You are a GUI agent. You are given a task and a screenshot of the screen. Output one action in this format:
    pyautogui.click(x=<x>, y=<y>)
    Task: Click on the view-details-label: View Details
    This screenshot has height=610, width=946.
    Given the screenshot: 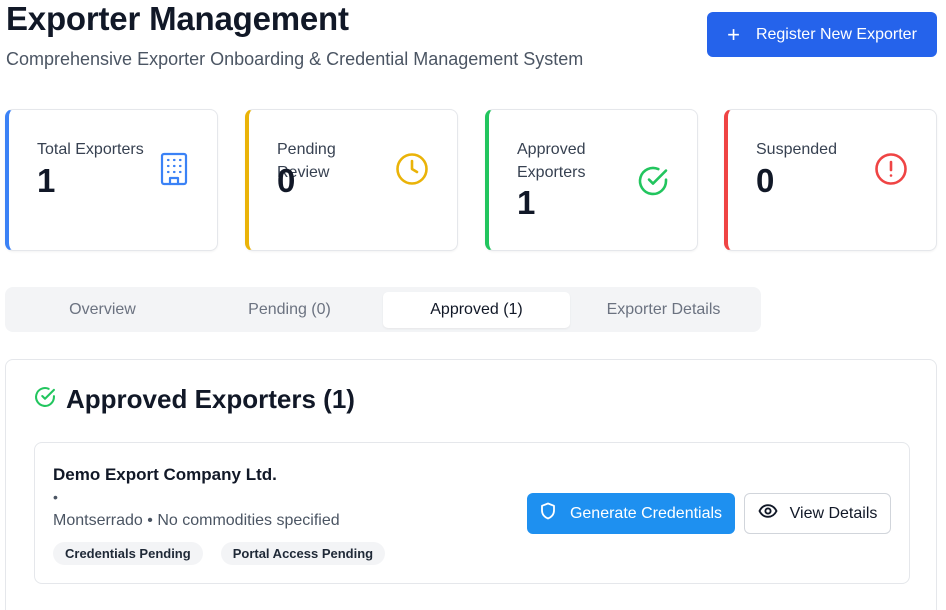 What is the action you would take?
    pyautogui.click(x=833, y=513)
    